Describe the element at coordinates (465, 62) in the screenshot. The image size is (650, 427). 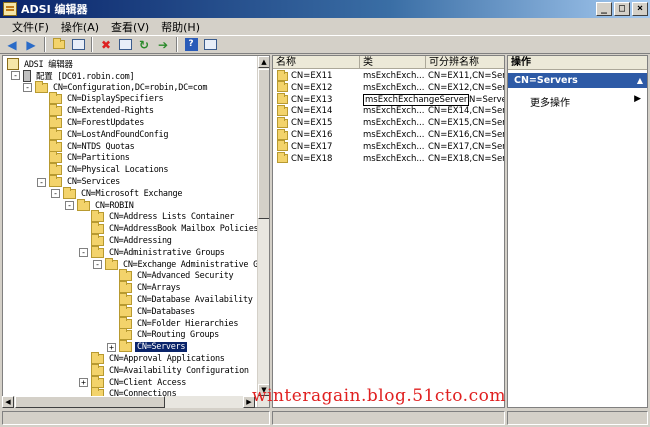
I see `column-dn-header: 可分辨名称` at that location.